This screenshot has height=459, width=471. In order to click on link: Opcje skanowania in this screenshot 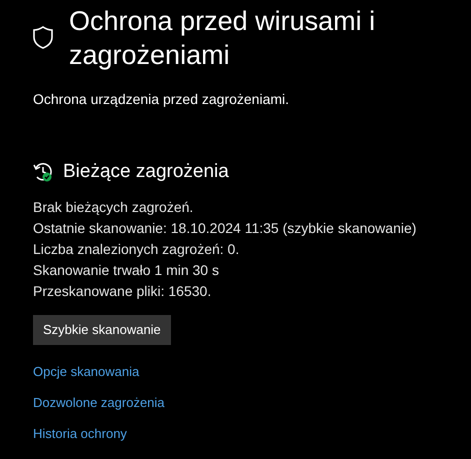, I will do `click(86, 371)`.